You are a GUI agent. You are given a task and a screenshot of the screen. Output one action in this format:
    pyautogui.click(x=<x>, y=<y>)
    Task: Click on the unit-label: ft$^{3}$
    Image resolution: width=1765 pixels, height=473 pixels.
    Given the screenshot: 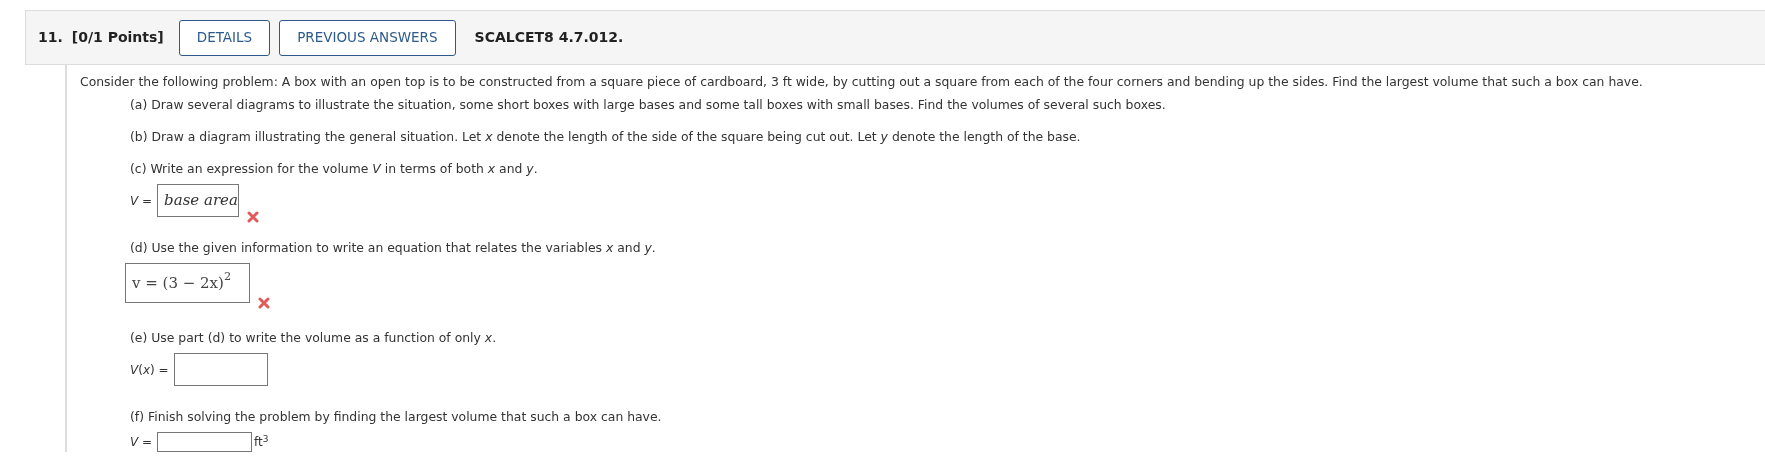 What is the action you would take?
    pyautogui.click(x=261, y=442)
    